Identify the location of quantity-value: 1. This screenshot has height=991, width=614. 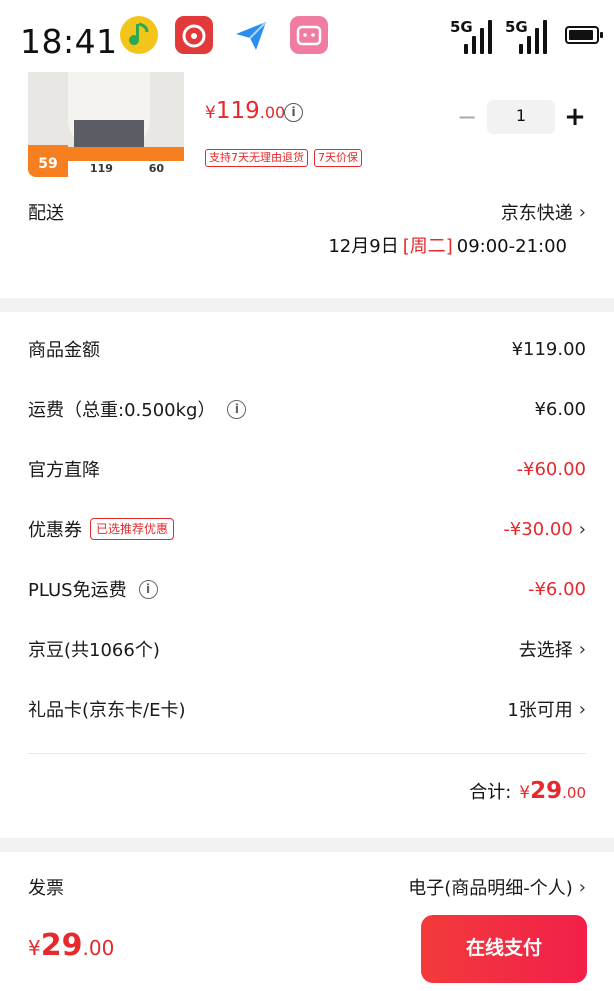
(521, 117).